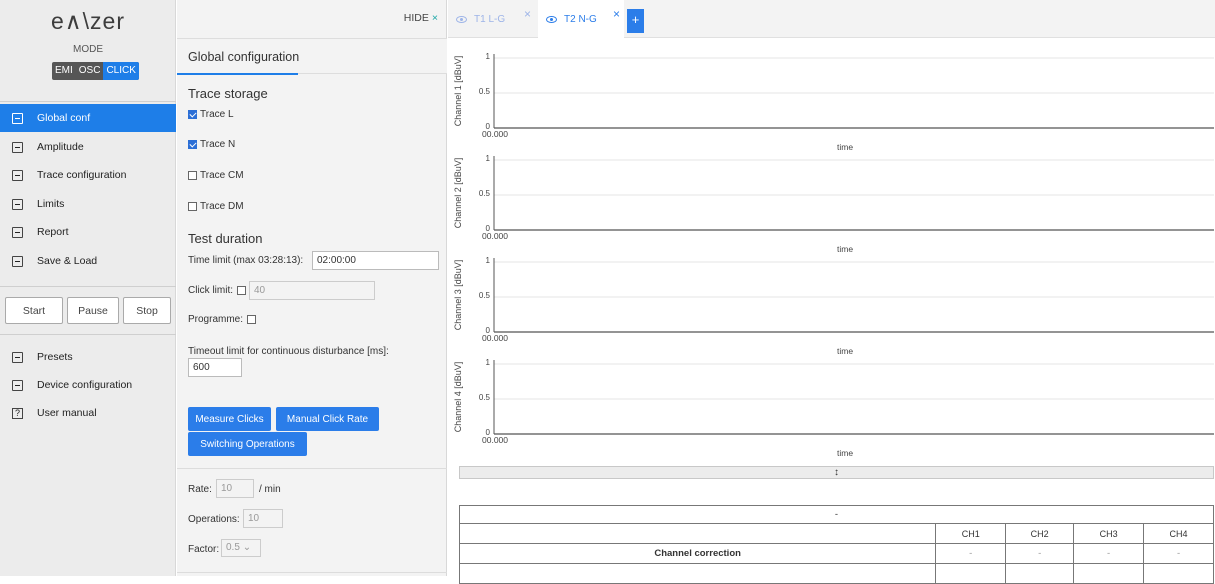 The width and height of the screenshot is (1215, 584). What do you see at coordinates (88, 204) in the screenshot?
I see `sidebar-item-limits: Limits` at bounding box center [88, 204].